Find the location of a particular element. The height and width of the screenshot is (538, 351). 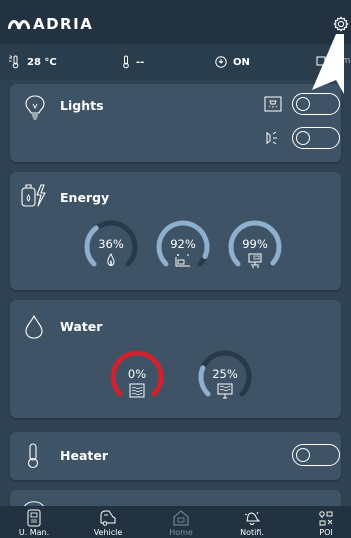

pointer-arrow-icon is located at coordinates (328, 64).